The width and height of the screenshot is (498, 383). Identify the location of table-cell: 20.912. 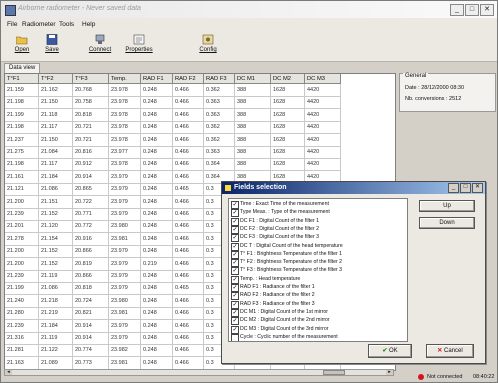
(91, 165).